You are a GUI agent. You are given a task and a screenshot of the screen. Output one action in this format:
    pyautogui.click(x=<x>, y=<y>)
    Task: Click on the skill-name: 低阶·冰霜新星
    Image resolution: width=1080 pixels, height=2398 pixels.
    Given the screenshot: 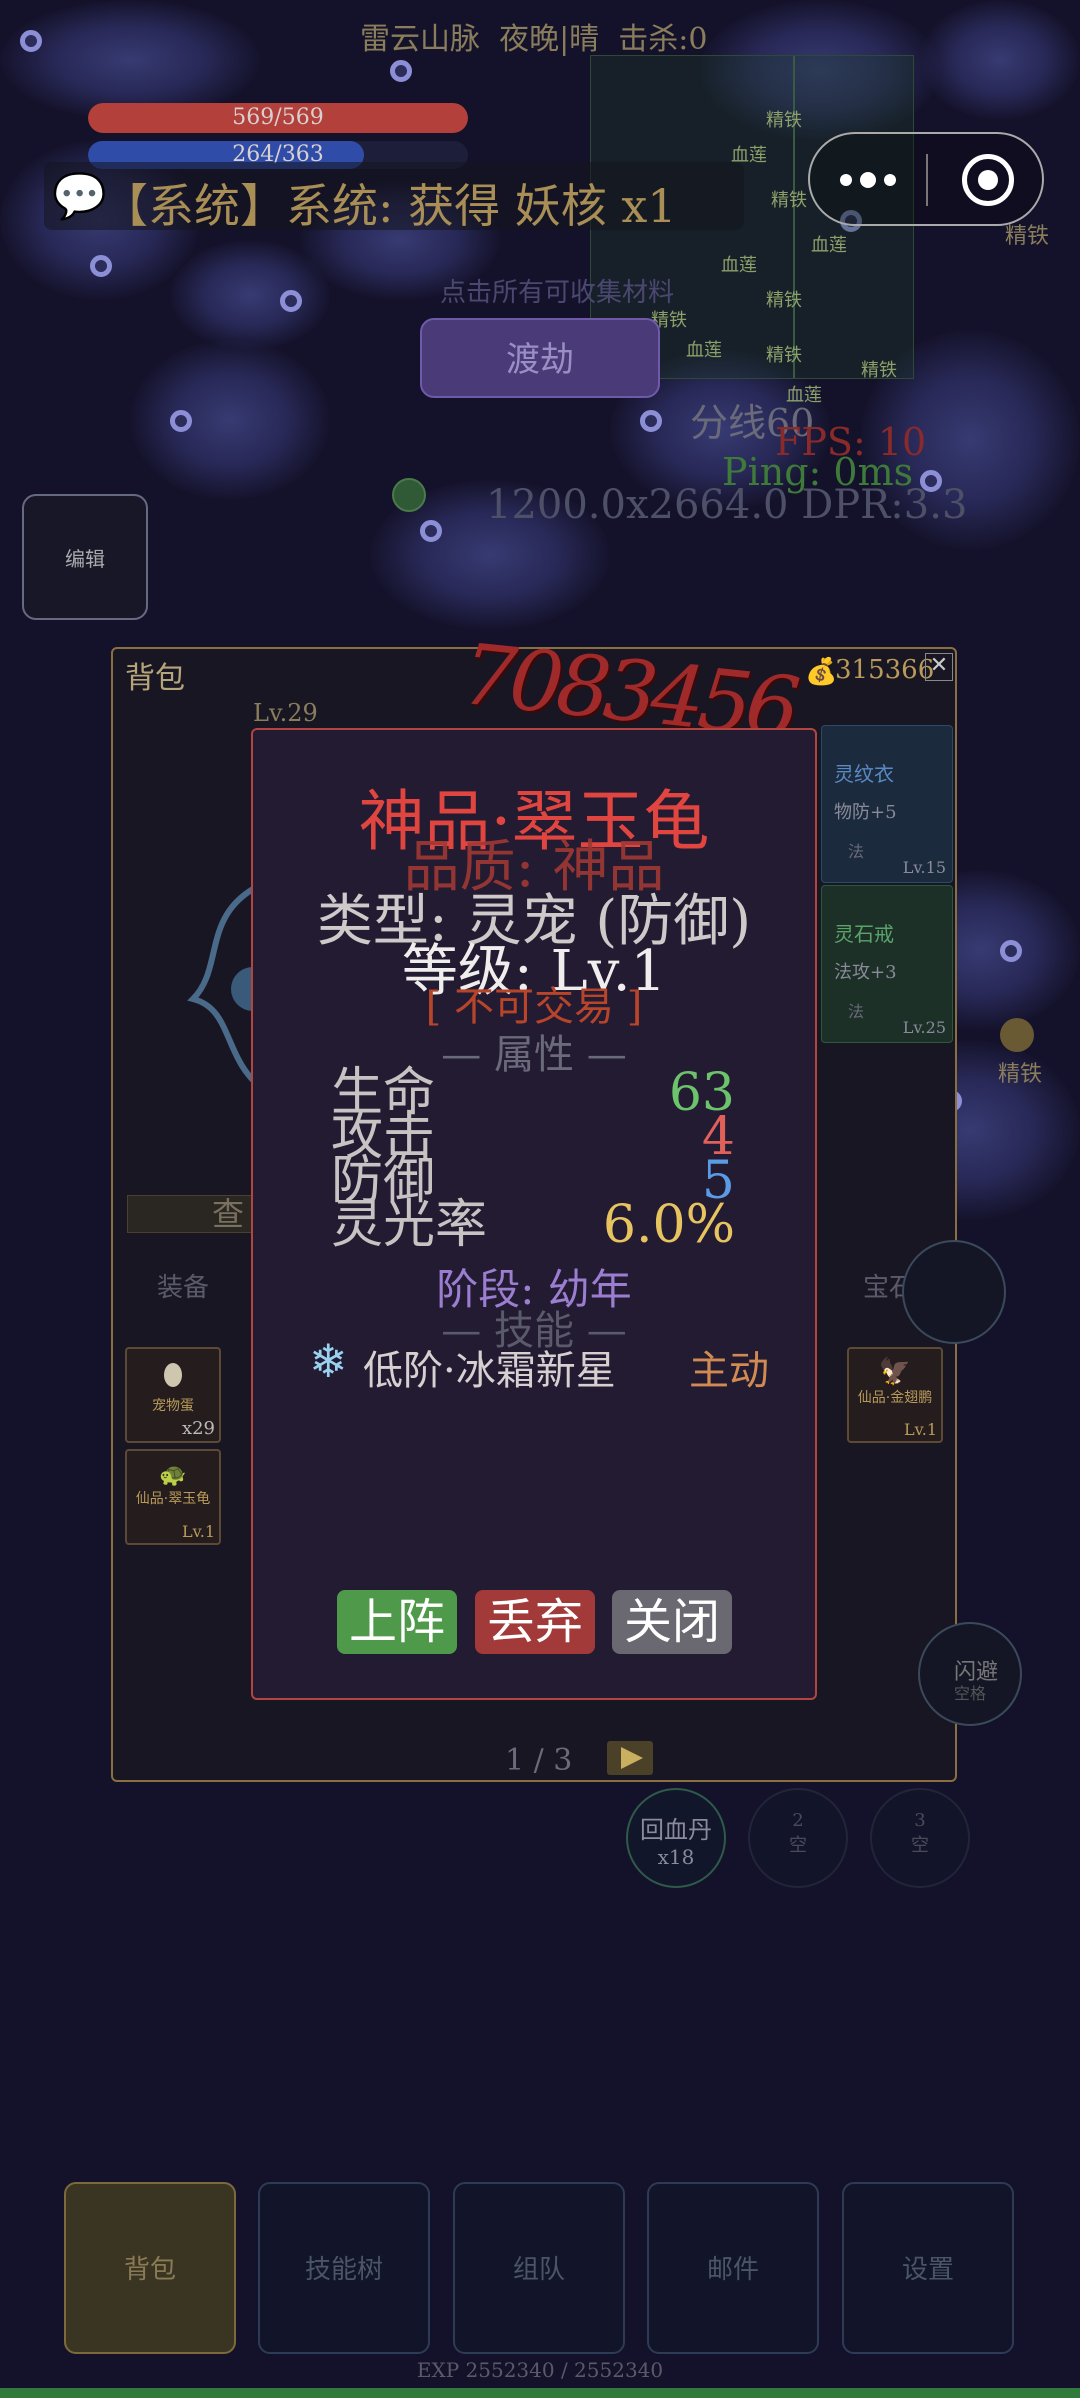 What is the action you would take?
    pyautogui.click(x=489, y=1371)
    